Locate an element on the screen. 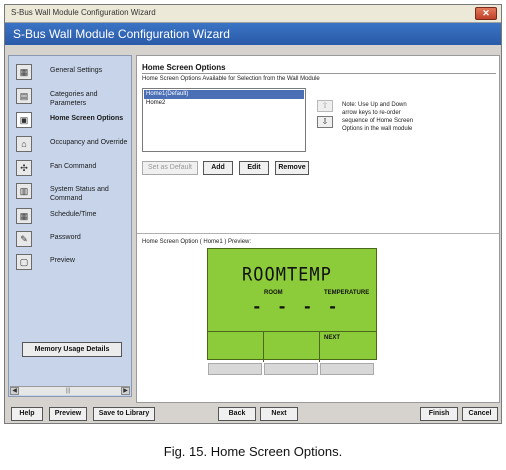 The image size is (506, 470). sidebar-item-categories: ▤ Categories and Parameters is located at coordinates (73, 96).